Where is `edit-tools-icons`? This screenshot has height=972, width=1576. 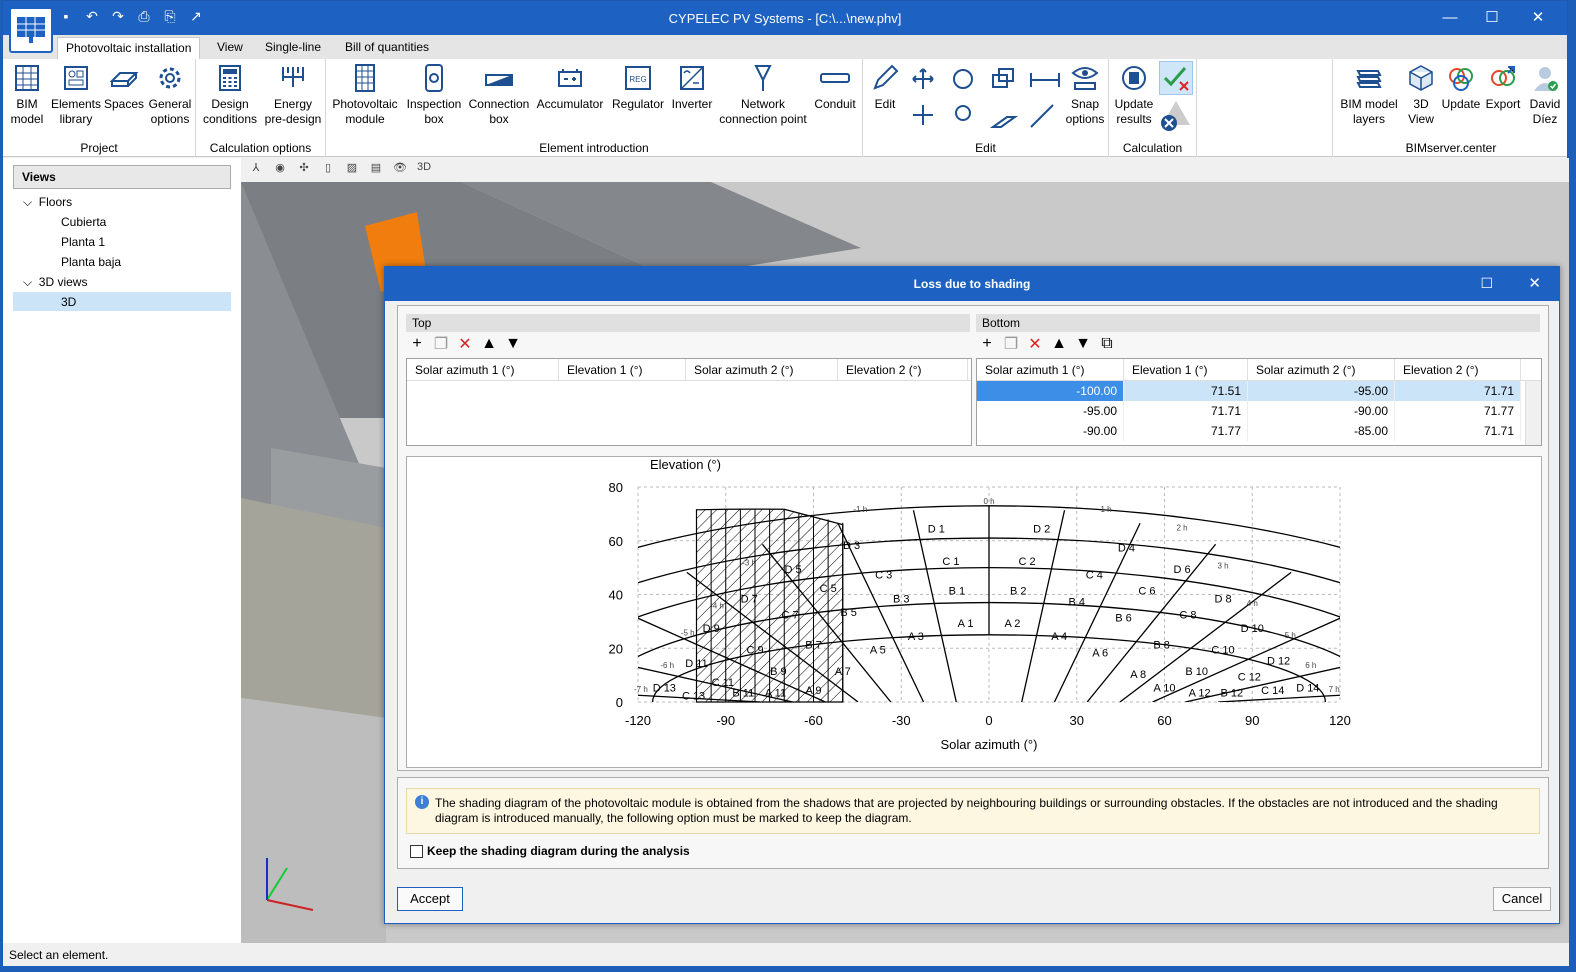 edit-tools-icons is located at coordinates (987, 100).